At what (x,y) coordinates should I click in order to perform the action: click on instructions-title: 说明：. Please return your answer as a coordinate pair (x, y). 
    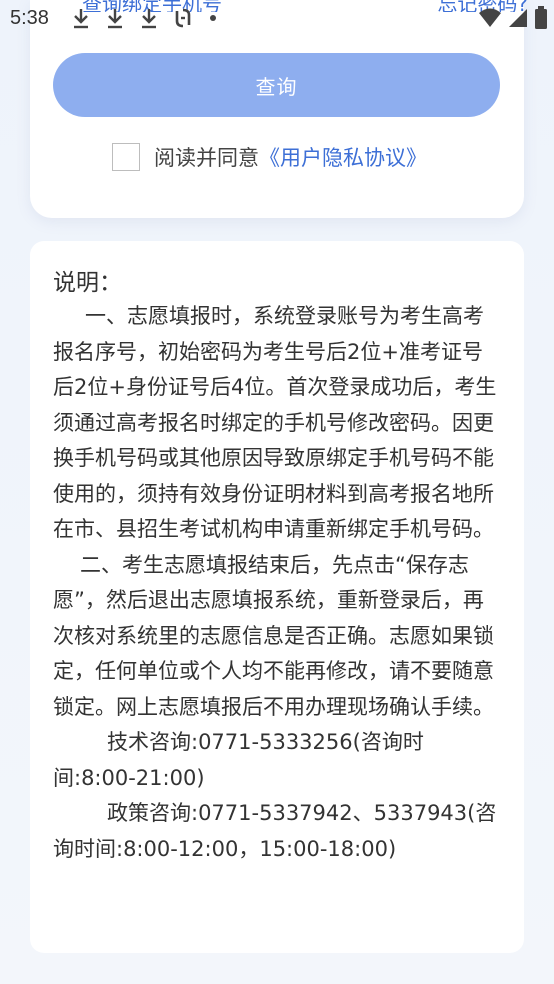
    Looking at the image, I should click on (87, 283).